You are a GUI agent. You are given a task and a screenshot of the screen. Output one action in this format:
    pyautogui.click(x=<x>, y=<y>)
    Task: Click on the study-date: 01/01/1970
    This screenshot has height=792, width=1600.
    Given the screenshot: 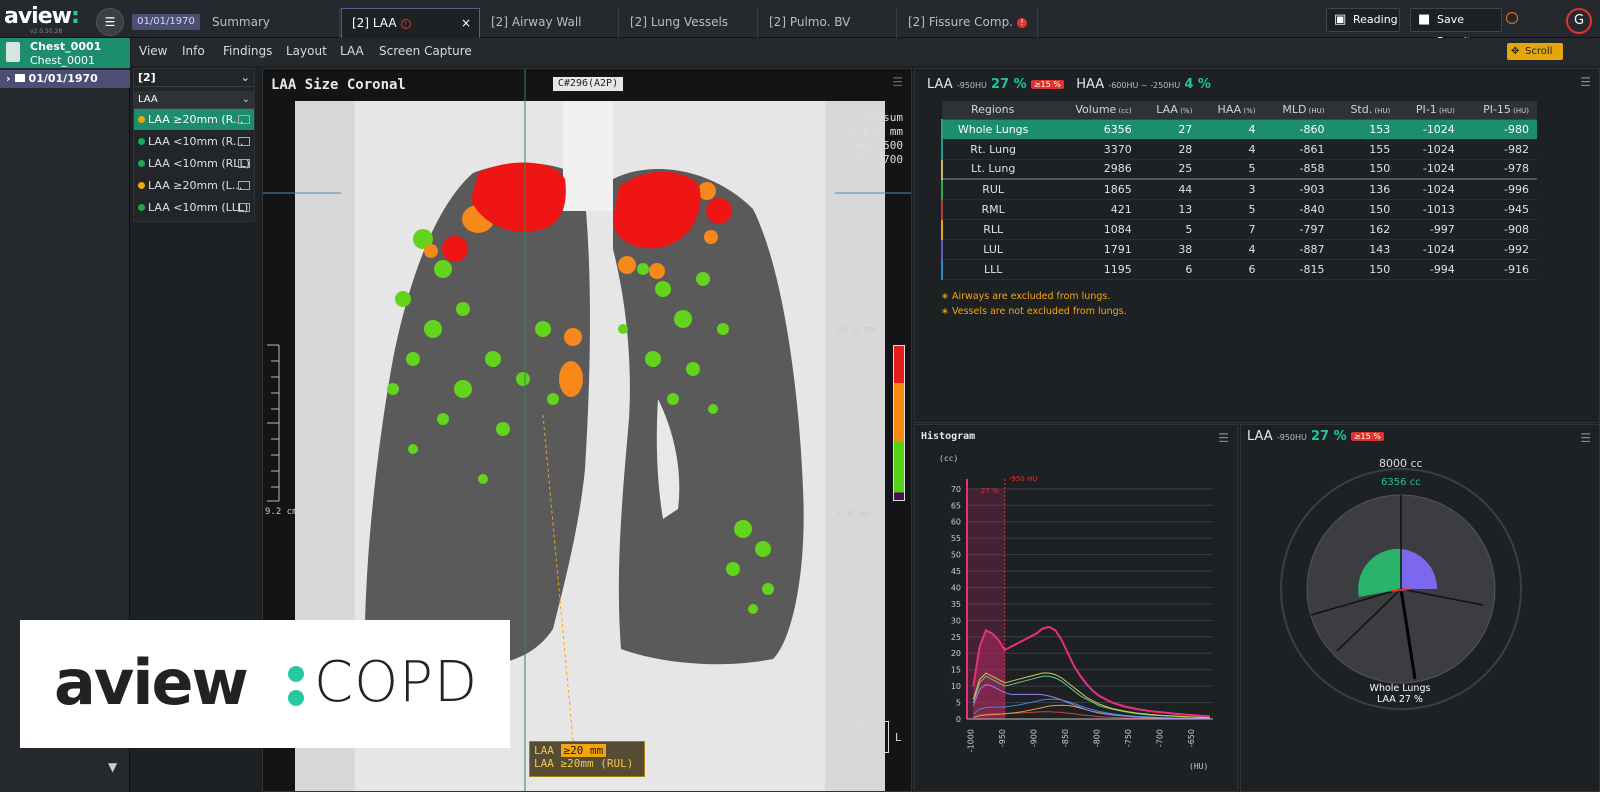 What is the action you would take?
    pyautogui.click(x=63, y=78)
    